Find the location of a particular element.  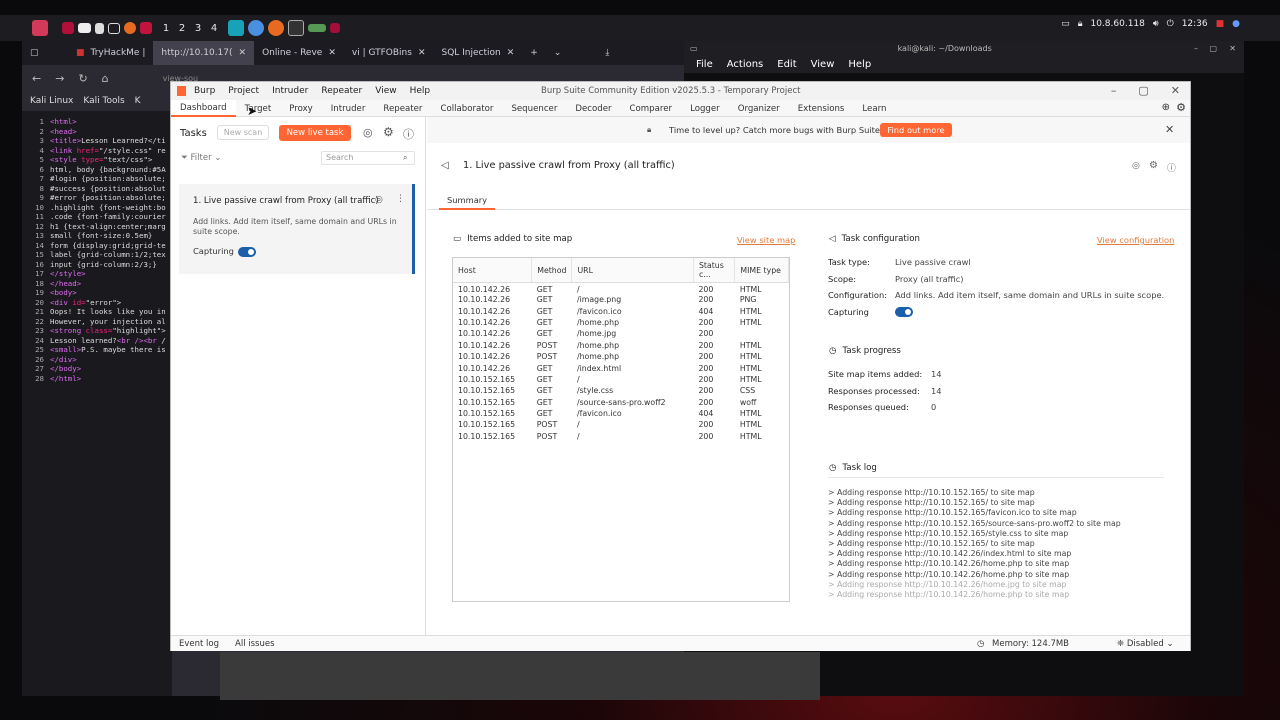

tab-organizer: Organizer is located at coordinates (759, 108).